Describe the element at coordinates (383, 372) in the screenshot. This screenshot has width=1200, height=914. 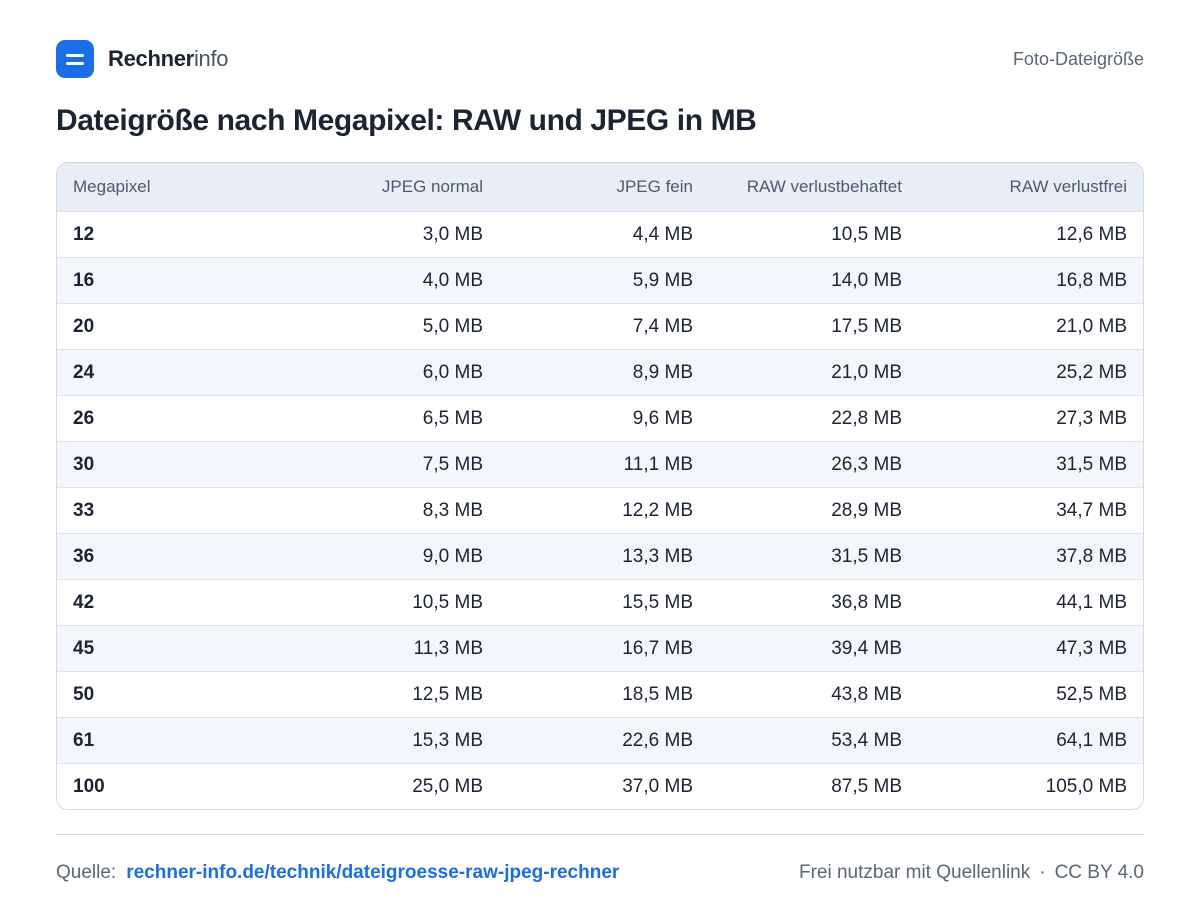
I see `size-cell: 6,0 MB` at that location.